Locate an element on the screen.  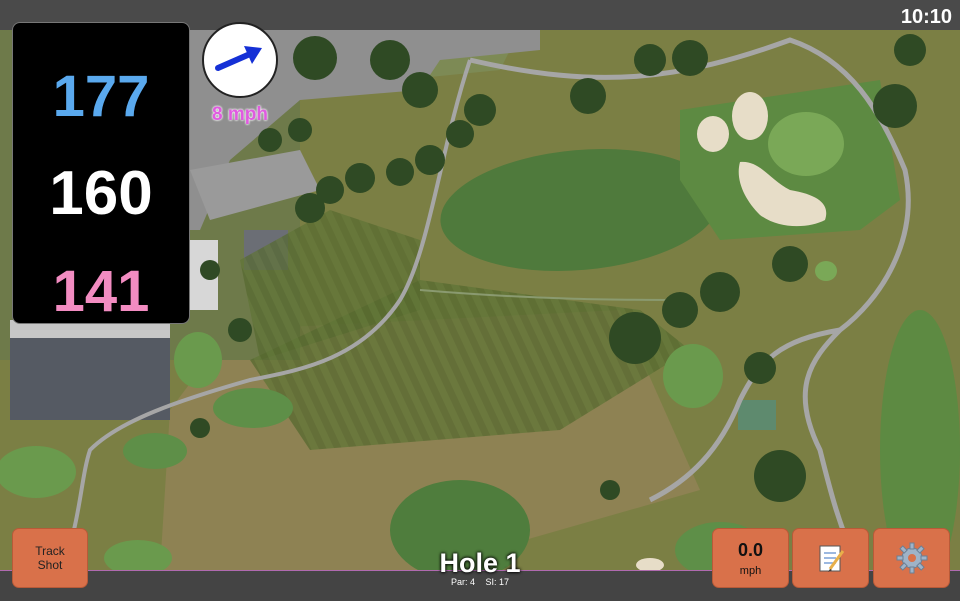
wind-indicator is located at coordinates (240, 60).